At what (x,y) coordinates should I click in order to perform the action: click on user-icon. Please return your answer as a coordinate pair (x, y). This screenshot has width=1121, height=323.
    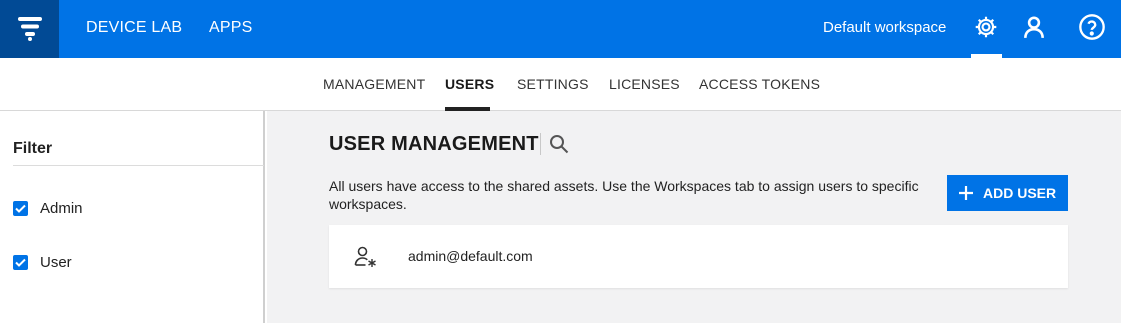
    Looking at the image, I should click on (1034, 27).